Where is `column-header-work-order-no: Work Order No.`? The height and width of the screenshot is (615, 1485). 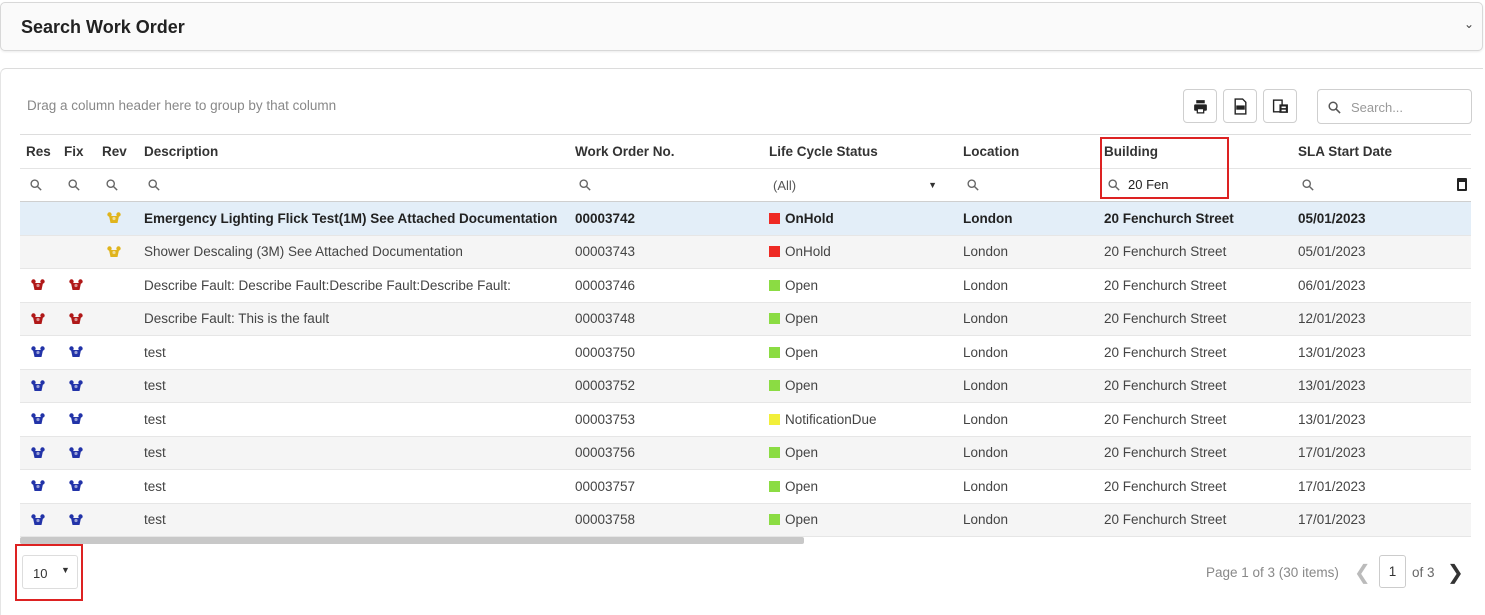
column-header-work-order-no: Work Order No. is located at coordinates (666, 151).